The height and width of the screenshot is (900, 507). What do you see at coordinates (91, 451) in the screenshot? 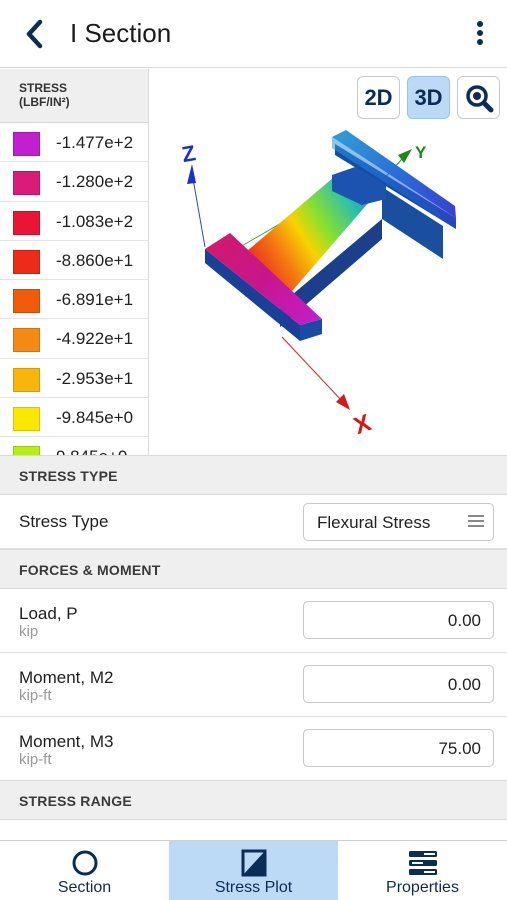
I see `legend-value: 9.845e+0` at bounding box center [91, 451].